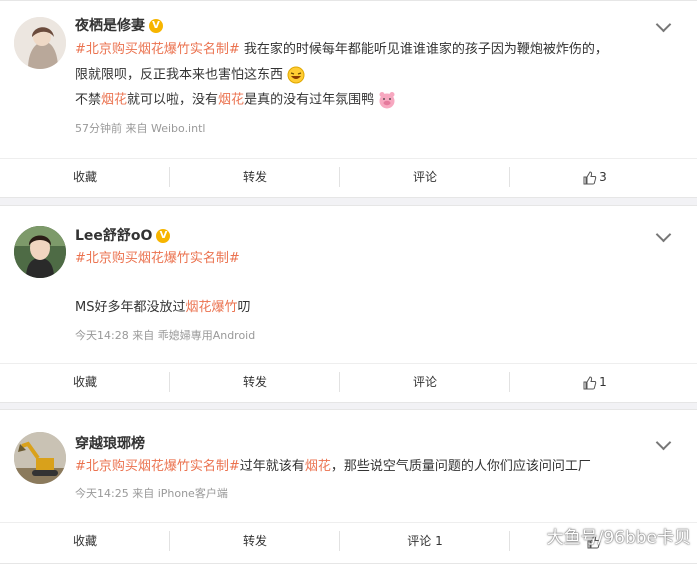  I want to click on avatar-photo, so click(40, 252).